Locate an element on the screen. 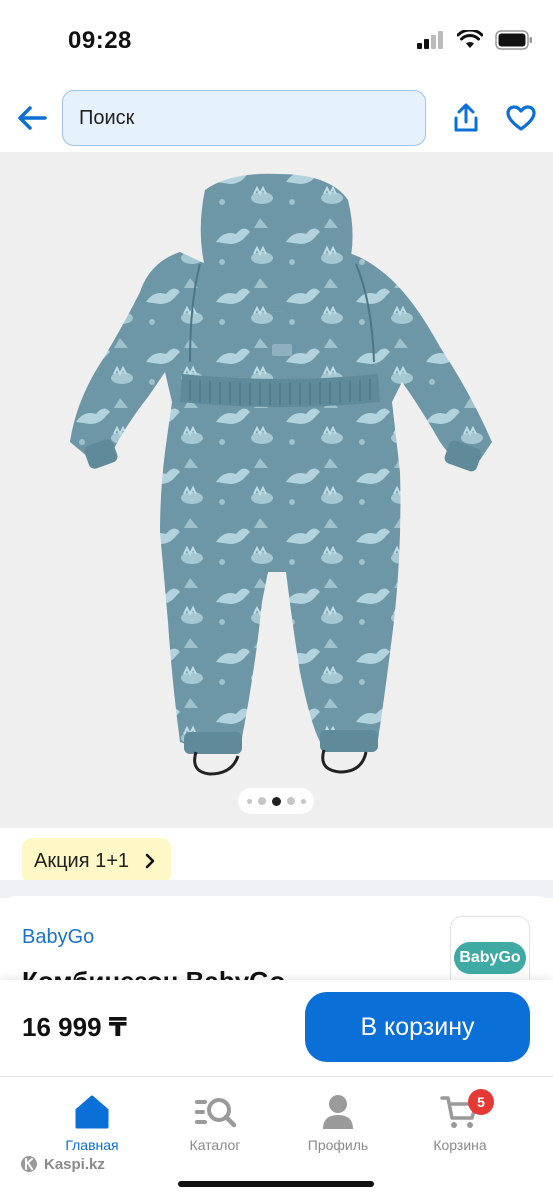 This screenshot has height=1200, width=553. site-domain: Kaspi.kz is located at coordinates (62, 1164).